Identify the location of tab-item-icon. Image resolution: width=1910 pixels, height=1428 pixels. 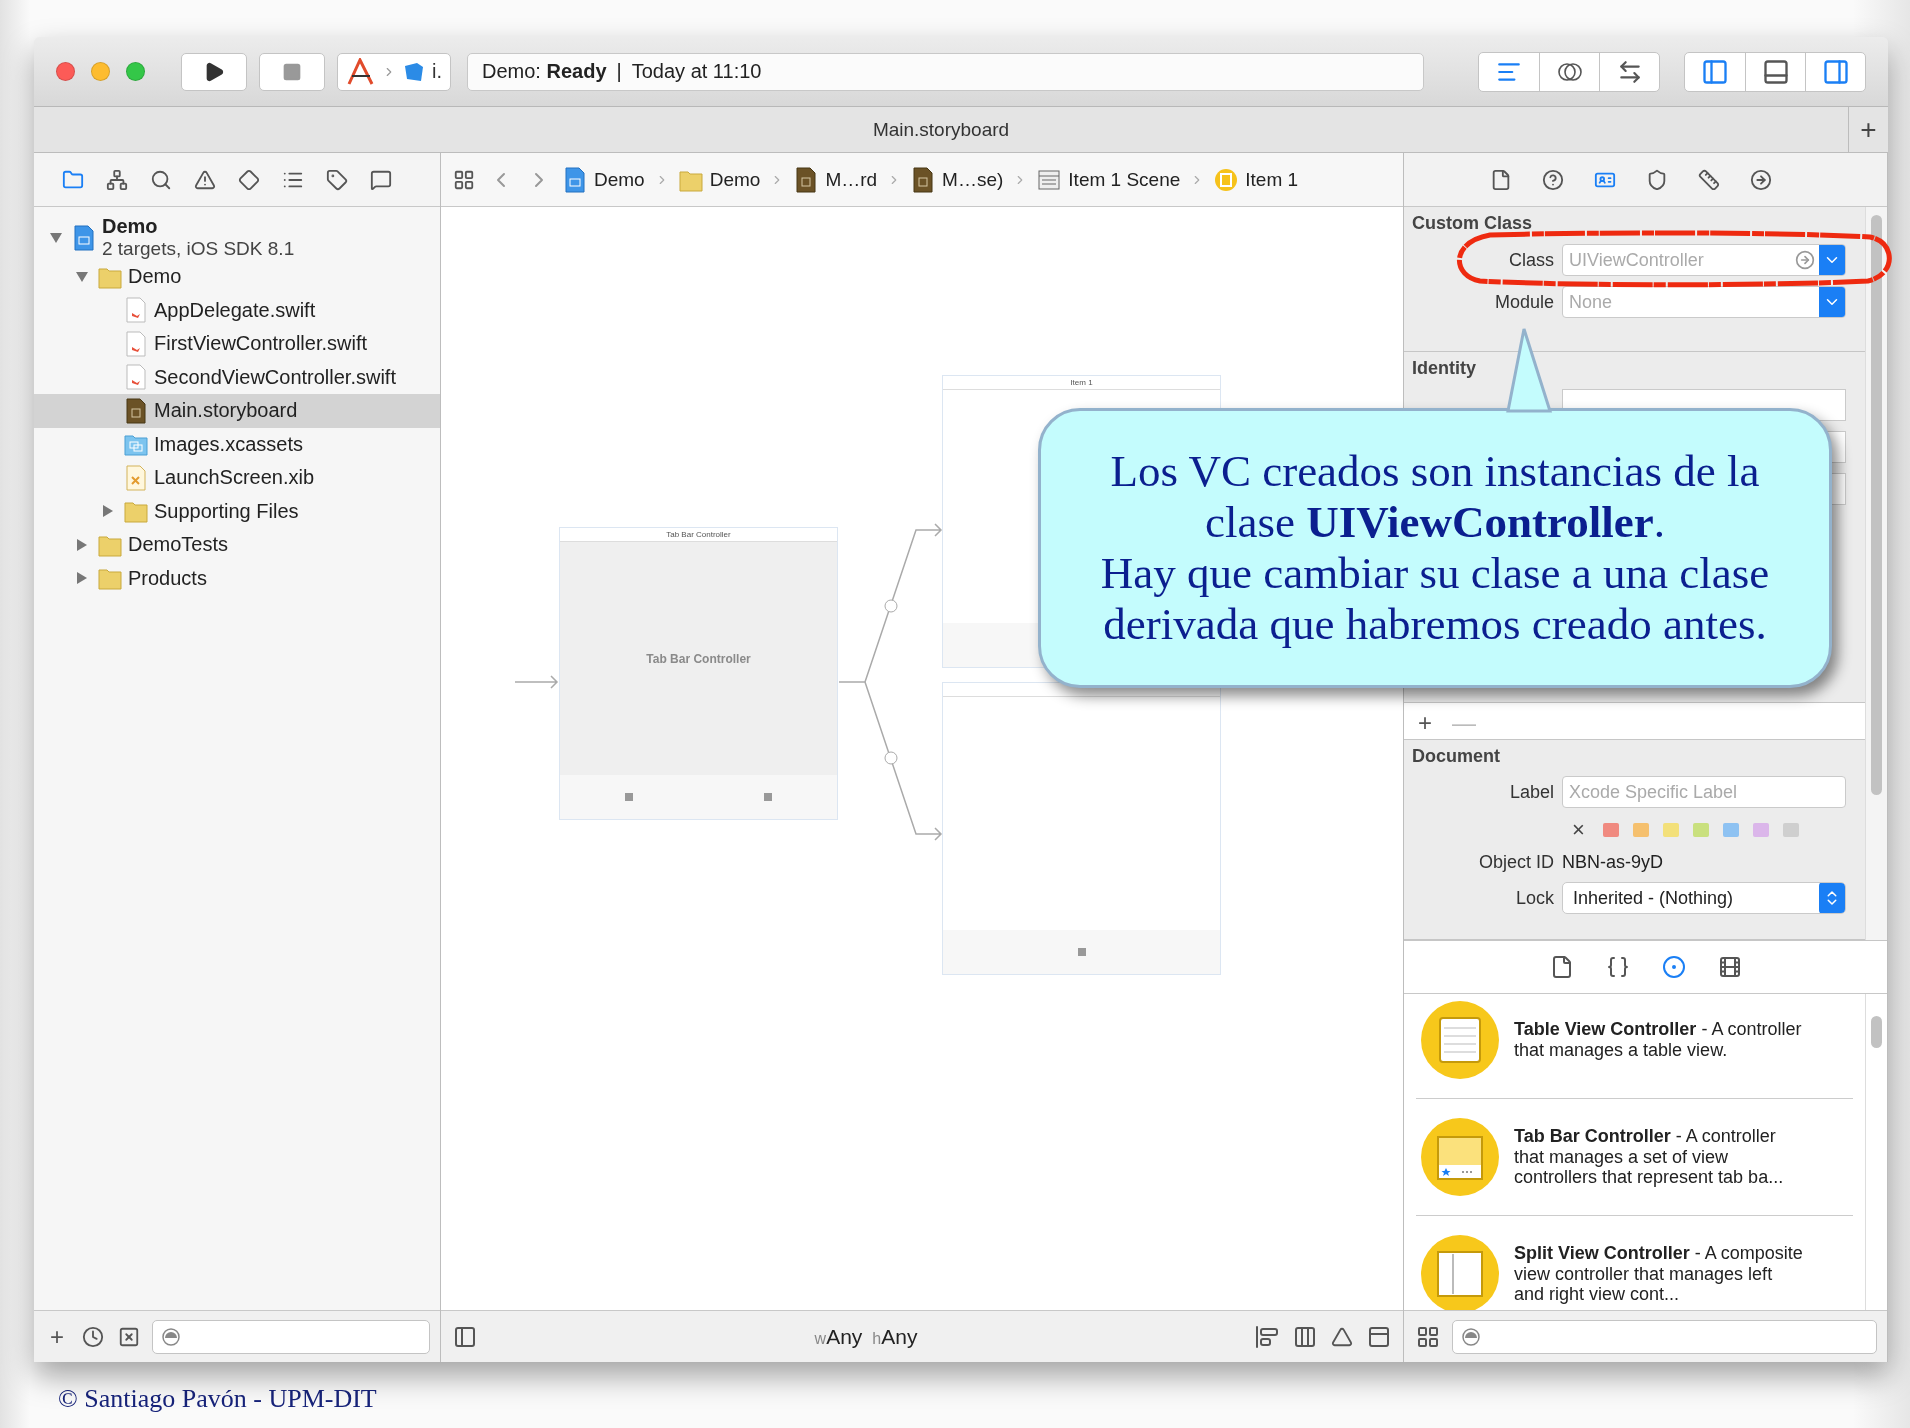
(767, 797).